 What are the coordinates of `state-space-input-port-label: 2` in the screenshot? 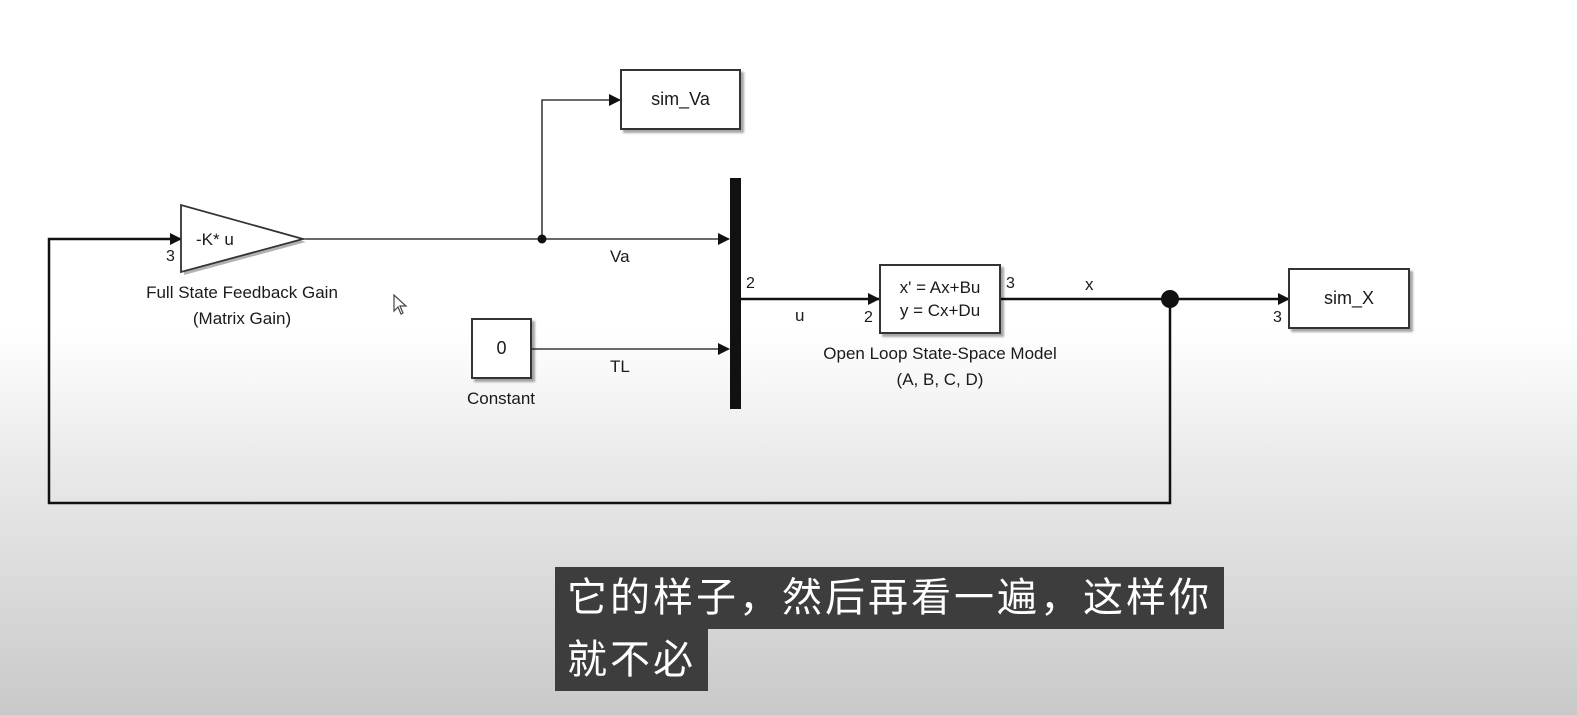 It's located at (868, 317).